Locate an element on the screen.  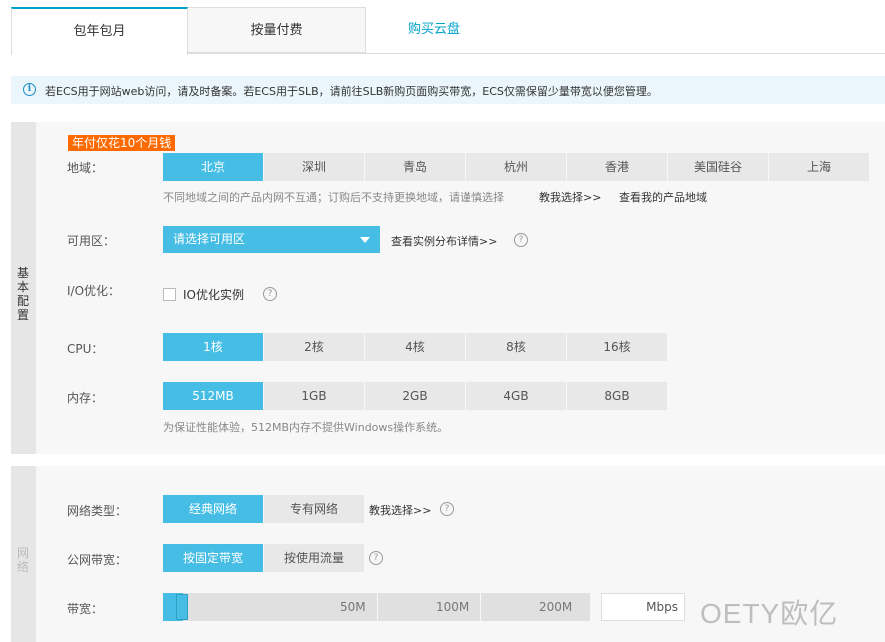
promo-badge: 年付仅花10个月钱 is located at coordinates (122, 143).